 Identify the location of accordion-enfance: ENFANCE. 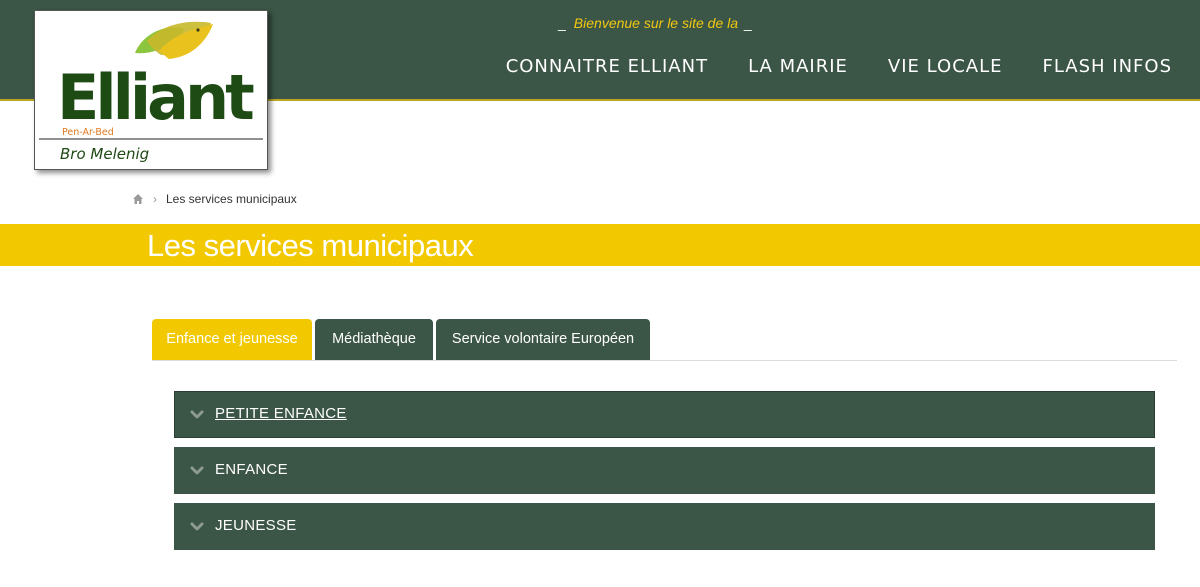
(664, 470).